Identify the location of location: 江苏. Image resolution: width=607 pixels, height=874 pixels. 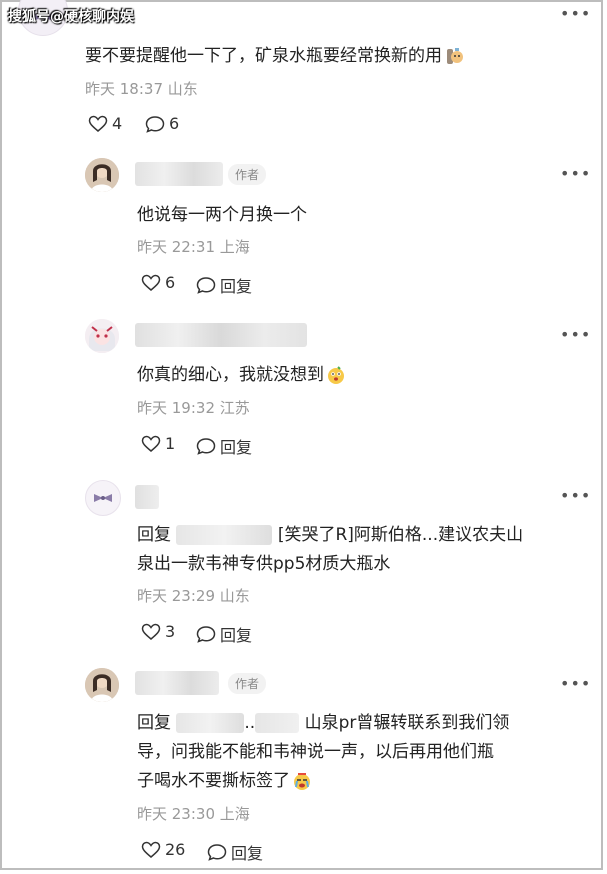
(234, 408).